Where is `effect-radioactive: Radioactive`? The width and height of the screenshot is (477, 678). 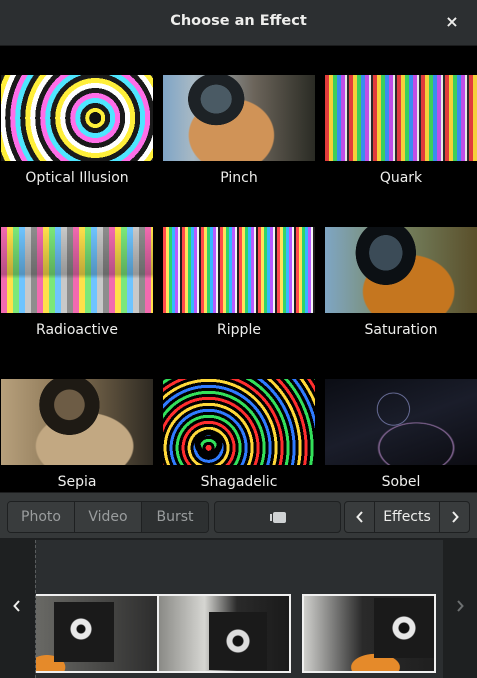 effect-radioactive: Radioactive is located at coordinates (77, 268).